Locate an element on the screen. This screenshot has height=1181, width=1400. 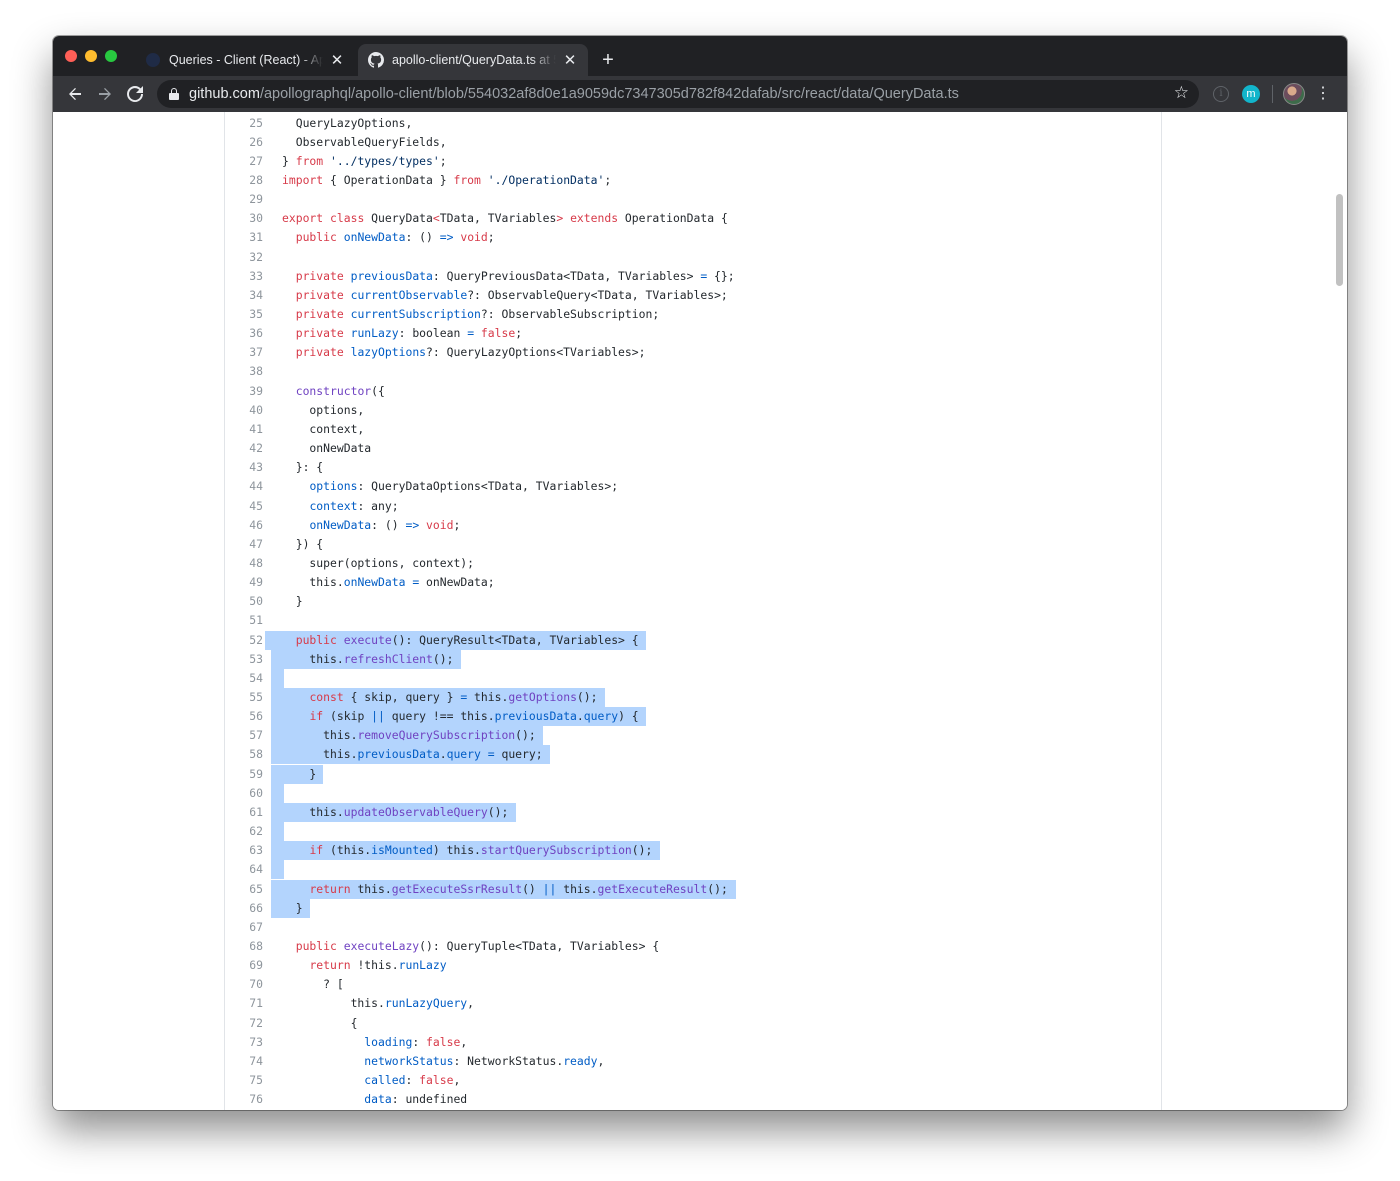
code-line: 54 is located at coordinates (675, 678).